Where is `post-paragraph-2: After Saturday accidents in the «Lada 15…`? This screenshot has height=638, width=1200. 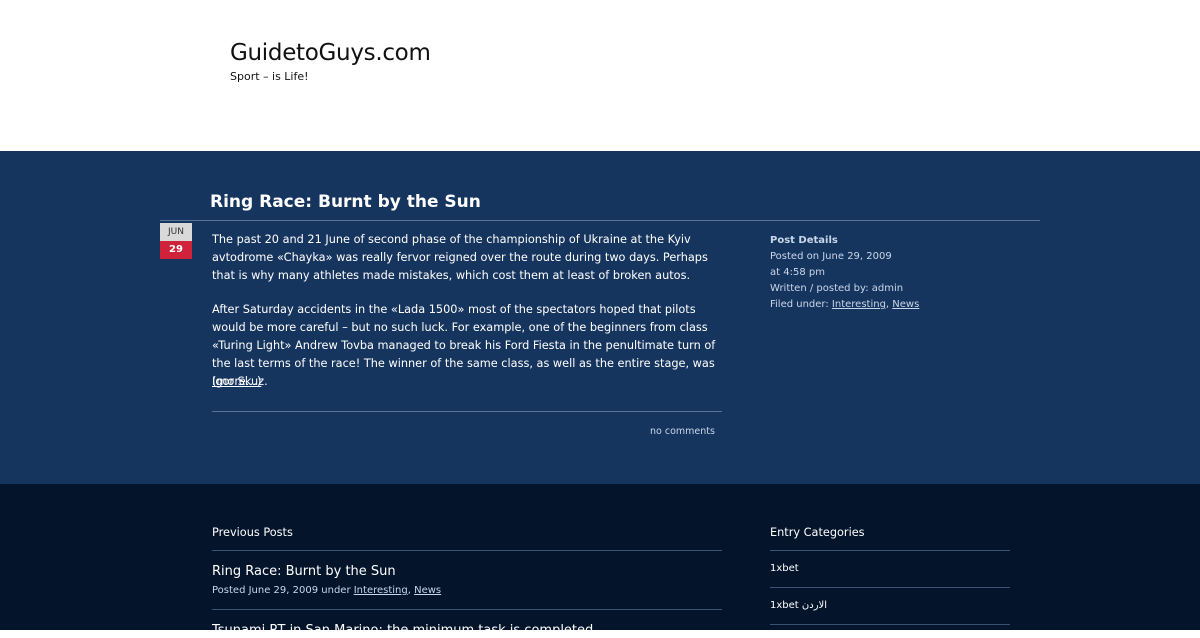
post-paragraph-2: After Saturday accidents in the «Lada 15… is located at coordinates (464, 345).